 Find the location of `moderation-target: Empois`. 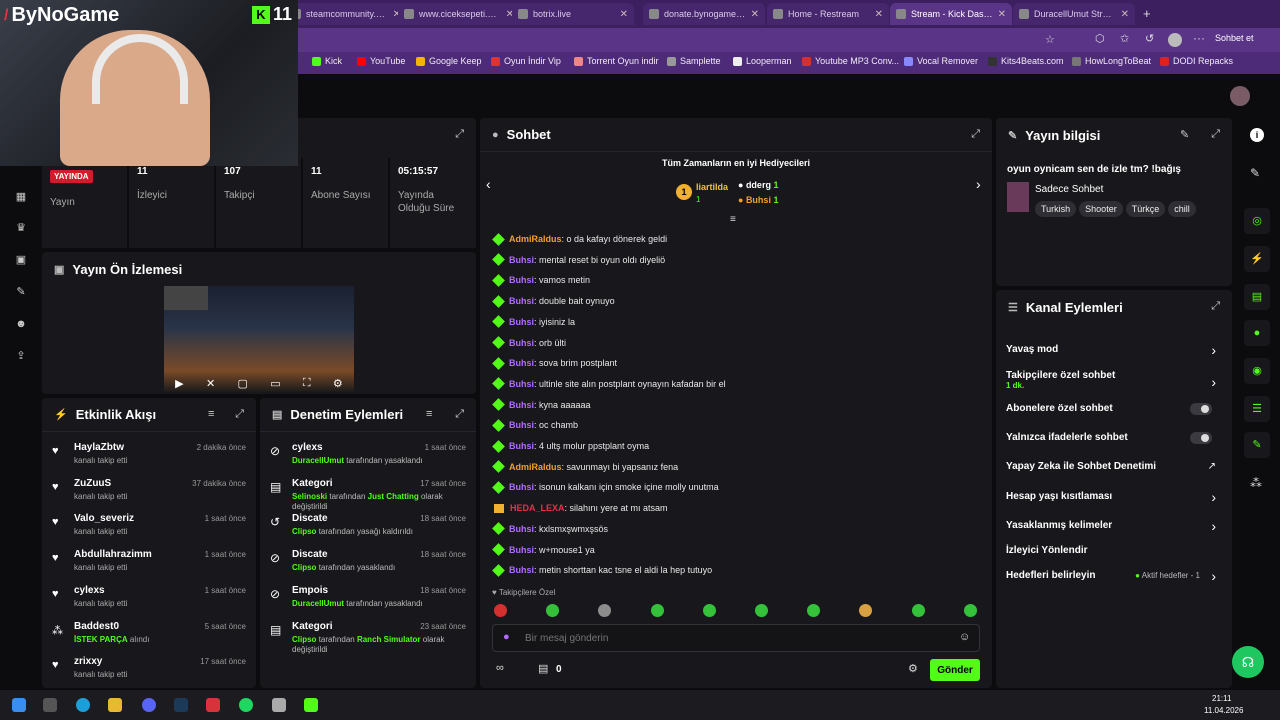

moderation-target: Empois is located at coordinates (310, 590).